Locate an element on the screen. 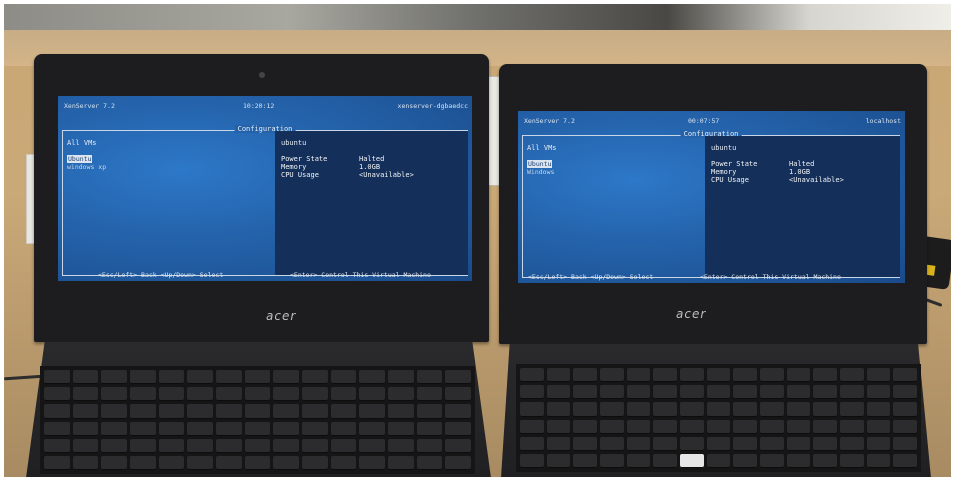  vm-list-item: windows xp is located at coordinates (86, 167).